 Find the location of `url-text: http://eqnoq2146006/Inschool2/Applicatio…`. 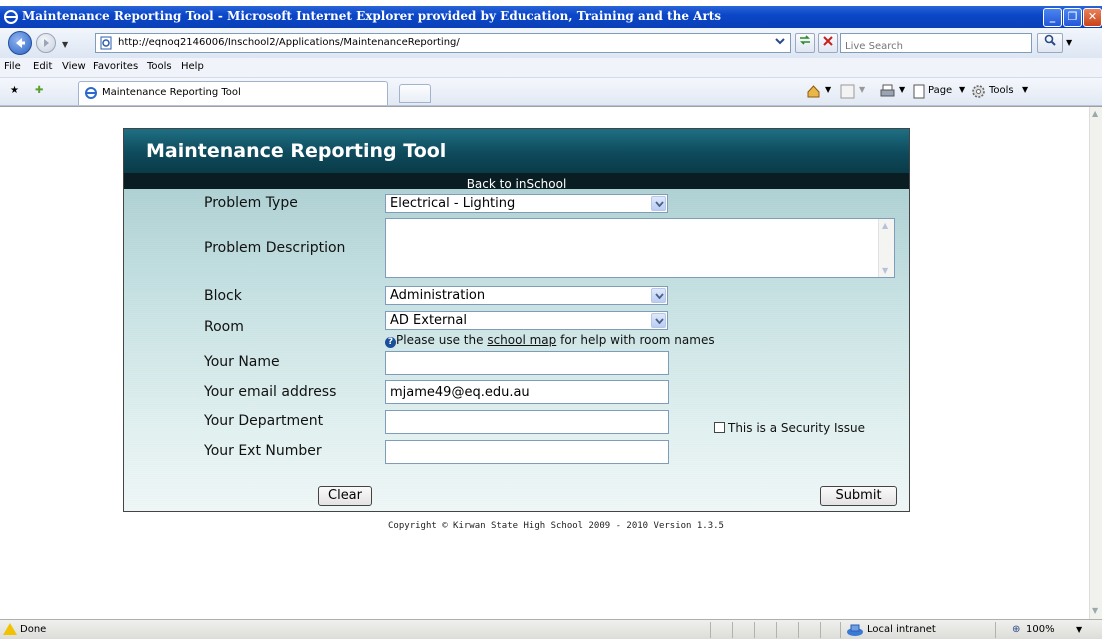

url-text: http://eqnoq2146006/Inschool2/Applicatio… is located at coordinates (289, 42).